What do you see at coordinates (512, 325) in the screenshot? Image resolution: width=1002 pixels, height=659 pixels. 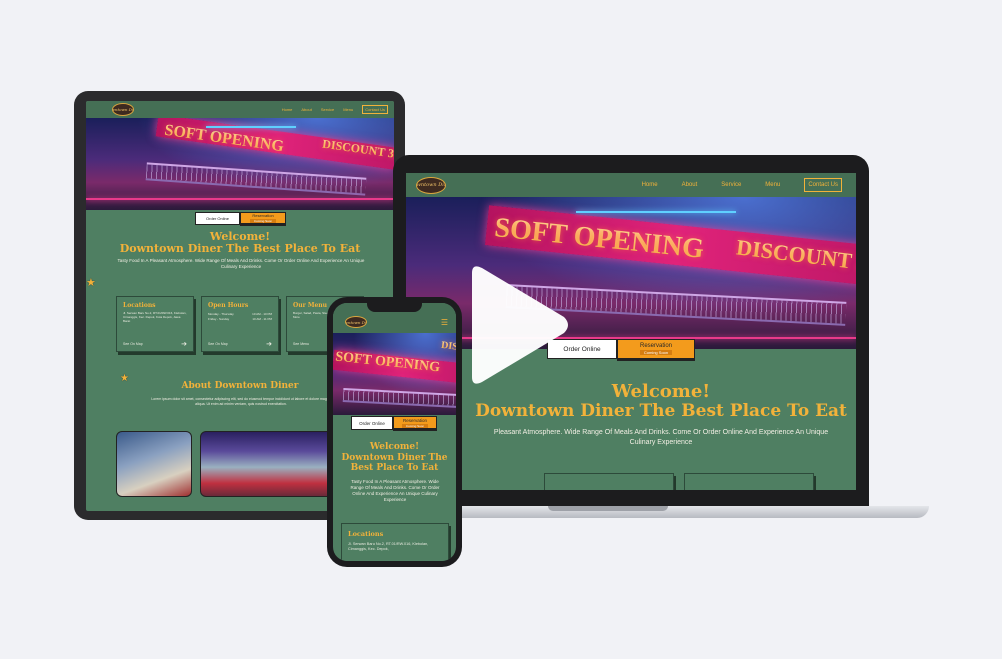 I see `play-icon` at bounding box center [512, 325].